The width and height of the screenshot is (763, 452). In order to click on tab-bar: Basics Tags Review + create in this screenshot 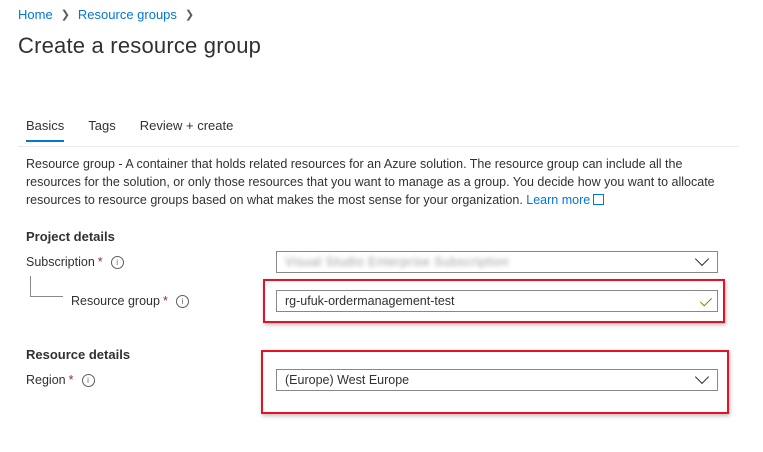, I will do `click(141, 130)`.